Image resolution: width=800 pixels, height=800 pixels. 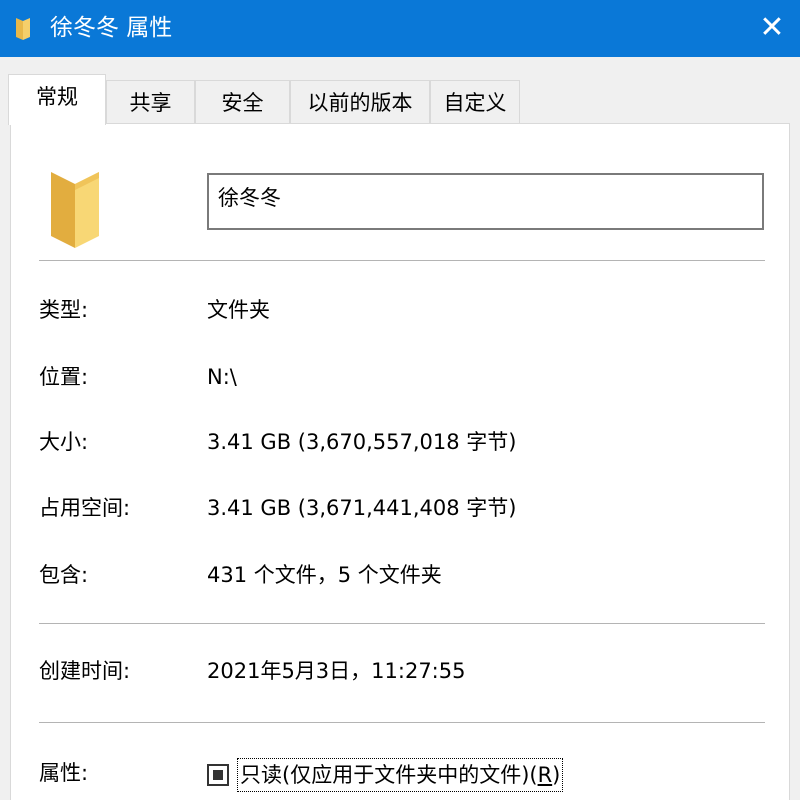 What do you see at coordinates (389, 775) in the screenshot?
I see `readonly-label-text: 只读(仅应用于文件夹中的文件)(` at bounding box center [389, 775].